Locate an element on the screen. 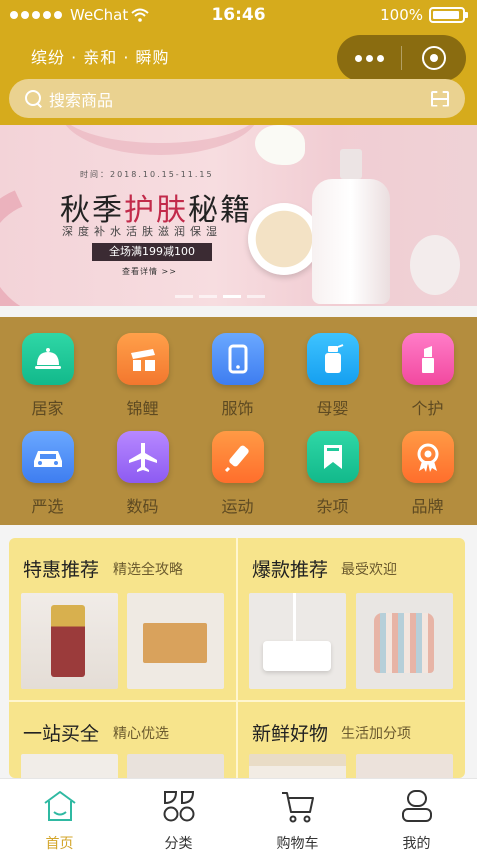  cloche-icon is located at coordinates (47, 359).